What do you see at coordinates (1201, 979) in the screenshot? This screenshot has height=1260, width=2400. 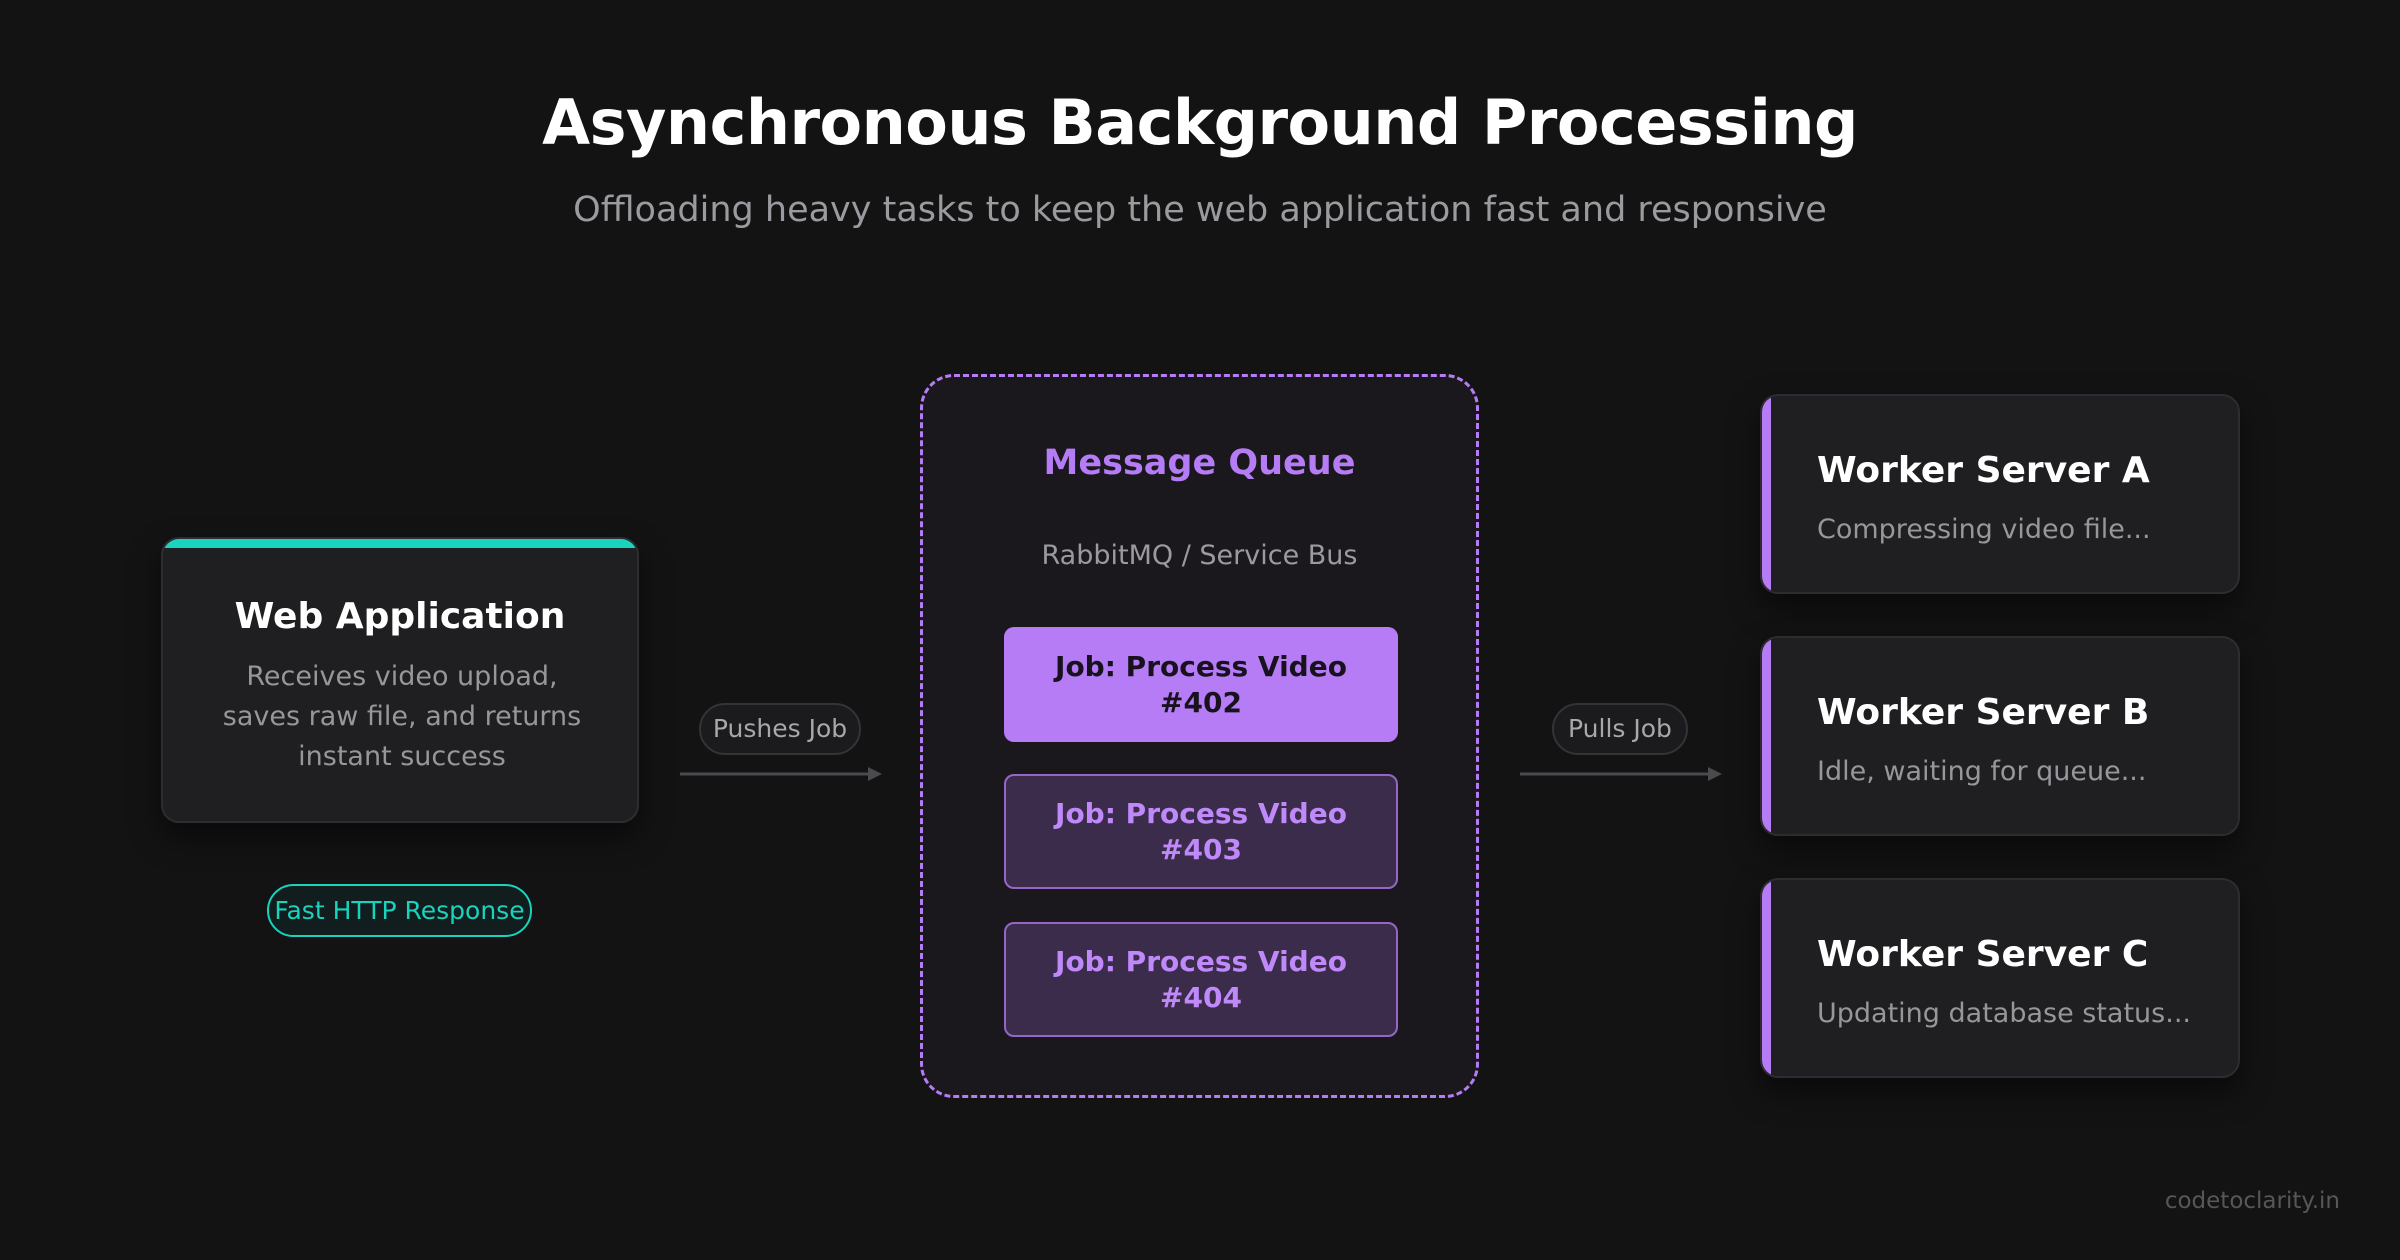 I see `queue-job-404: Job: Process Video #404` at bounding box center [1201, 979].